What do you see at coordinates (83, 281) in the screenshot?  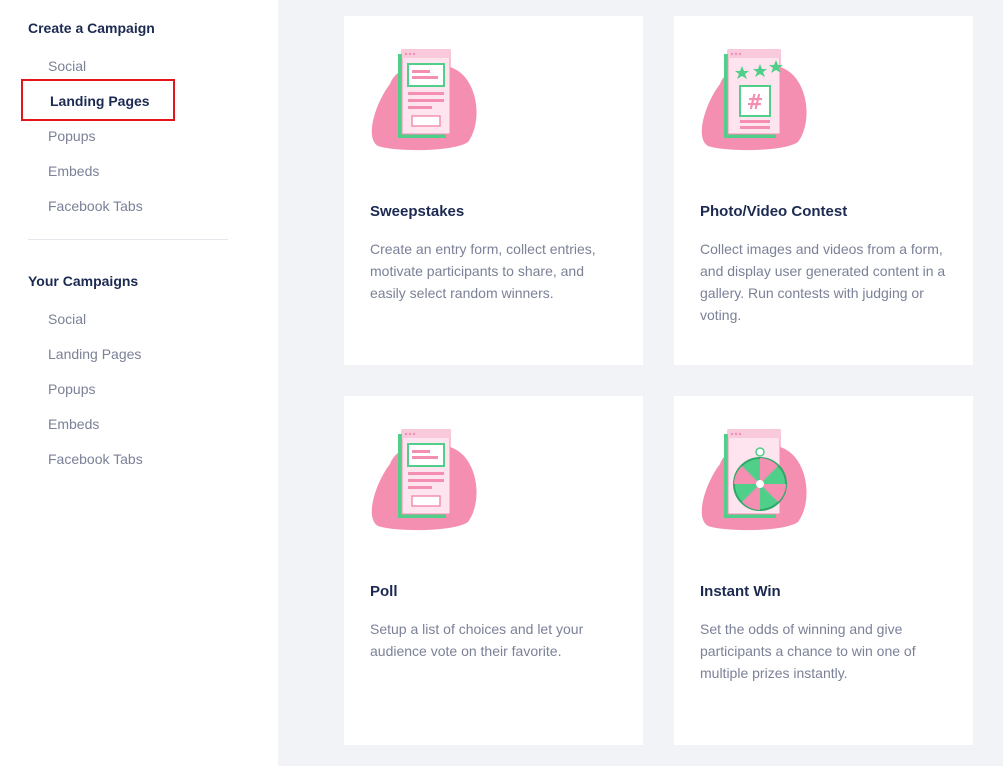 I see `your-campaigns-heading: Your Campaigns` at bounding box center [83, 281].